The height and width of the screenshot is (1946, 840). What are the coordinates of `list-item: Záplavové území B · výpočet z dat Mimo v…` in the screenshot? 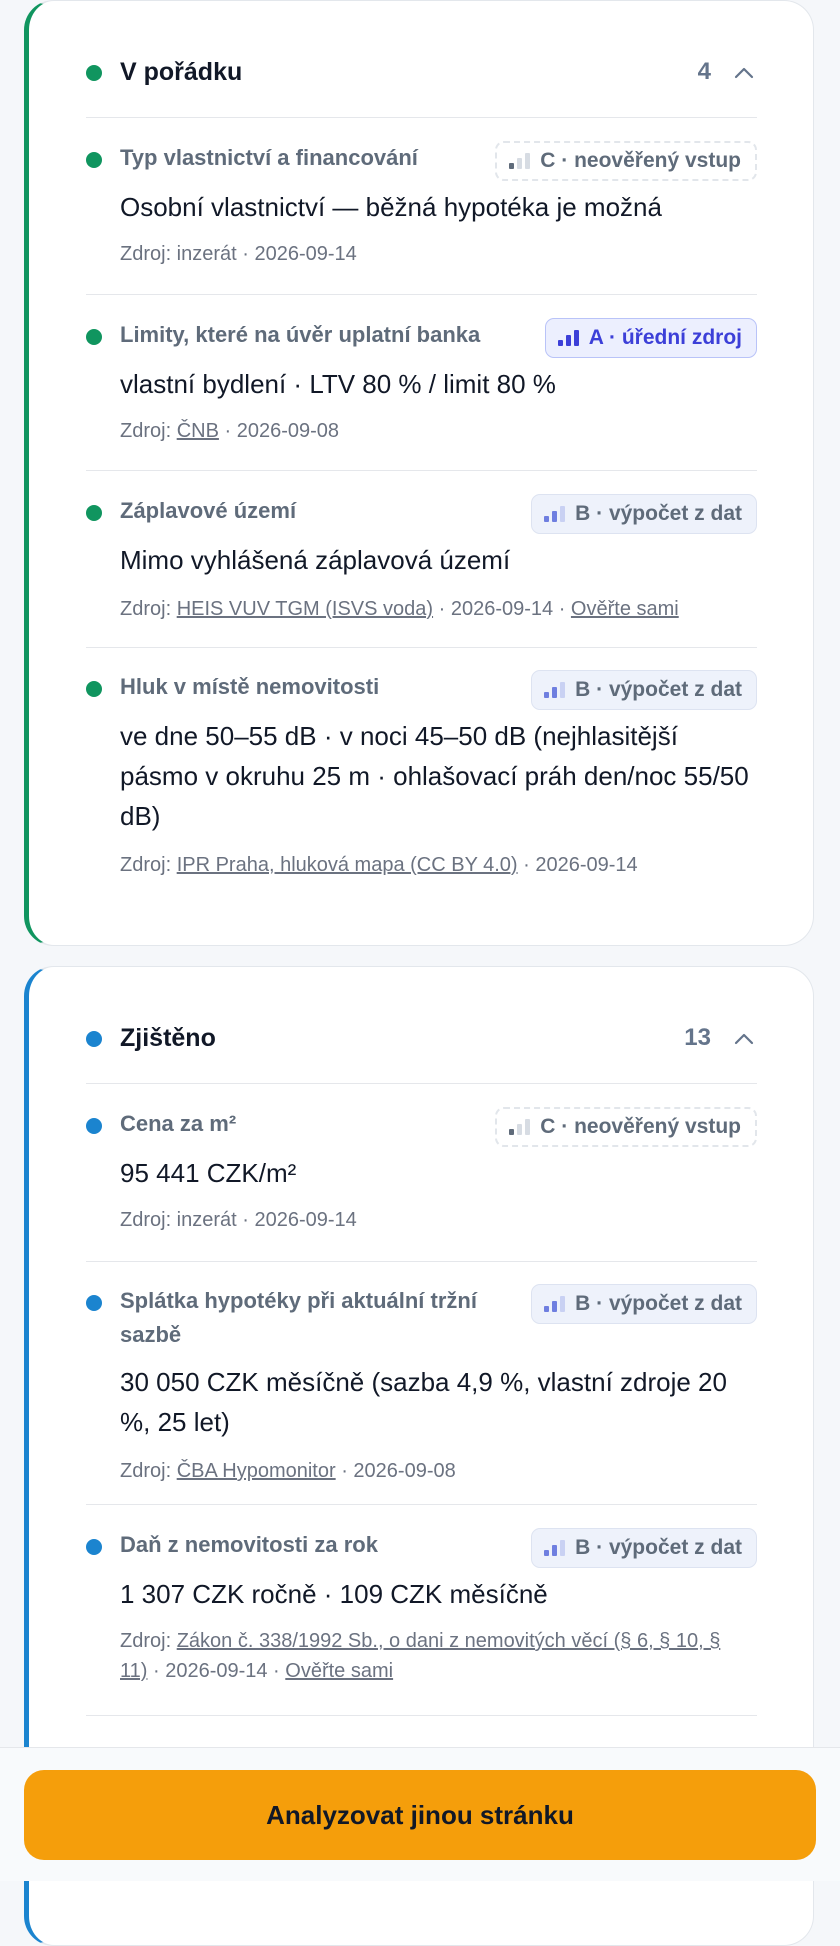 It's located at (421, 559).